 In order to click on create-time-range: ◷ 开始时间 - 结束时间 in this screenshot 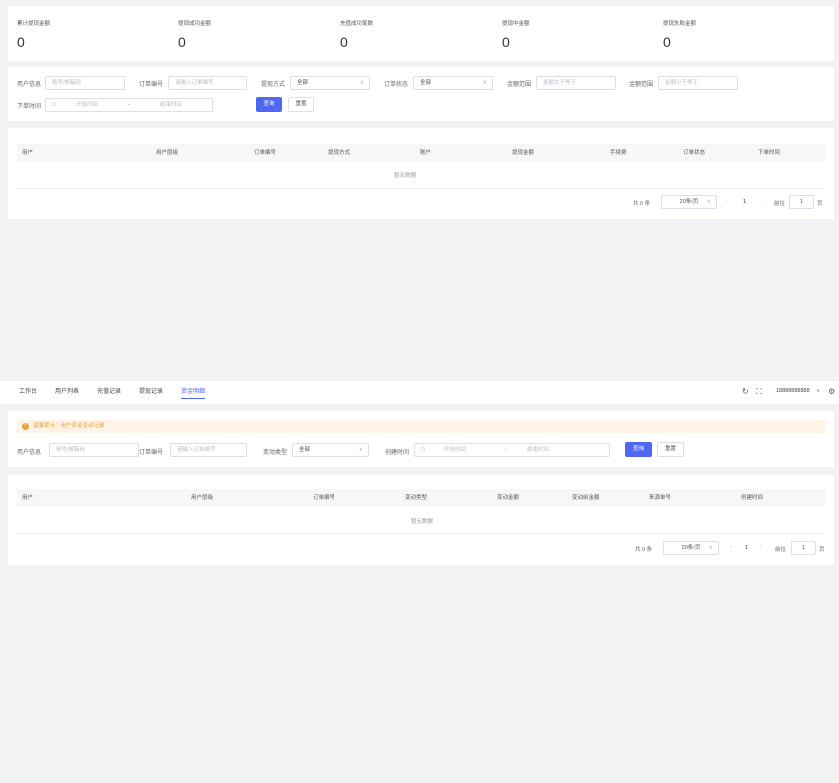, I will do `click(512, 450)`.